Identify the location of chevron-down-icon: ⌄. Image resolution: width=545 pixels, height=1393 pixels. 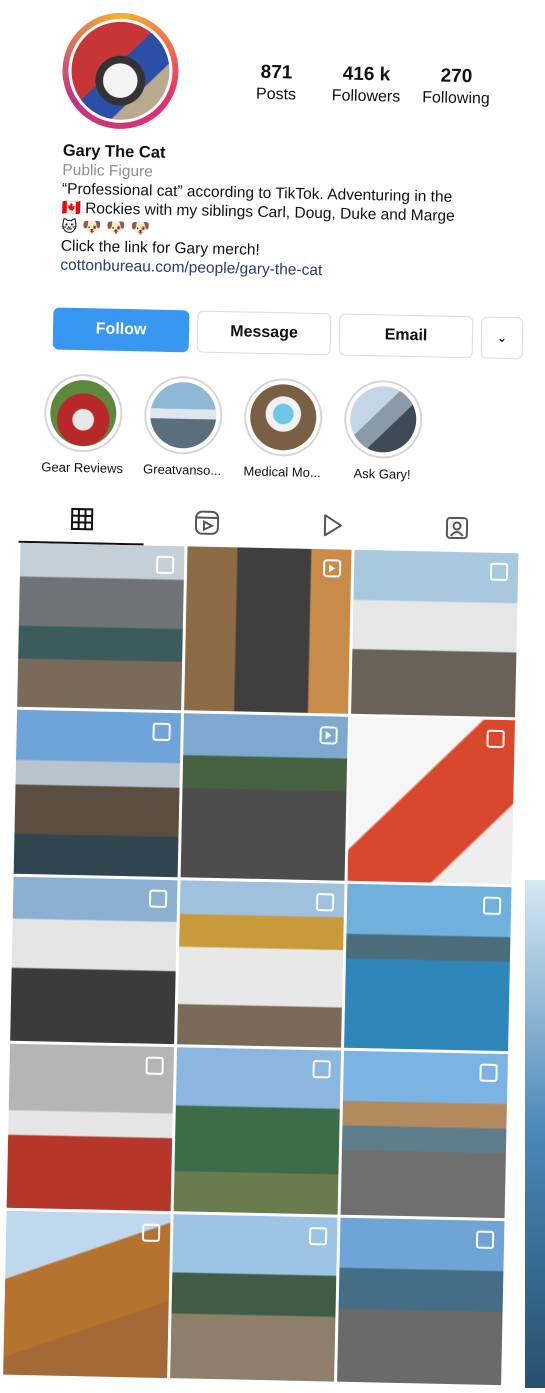
(502, 337).